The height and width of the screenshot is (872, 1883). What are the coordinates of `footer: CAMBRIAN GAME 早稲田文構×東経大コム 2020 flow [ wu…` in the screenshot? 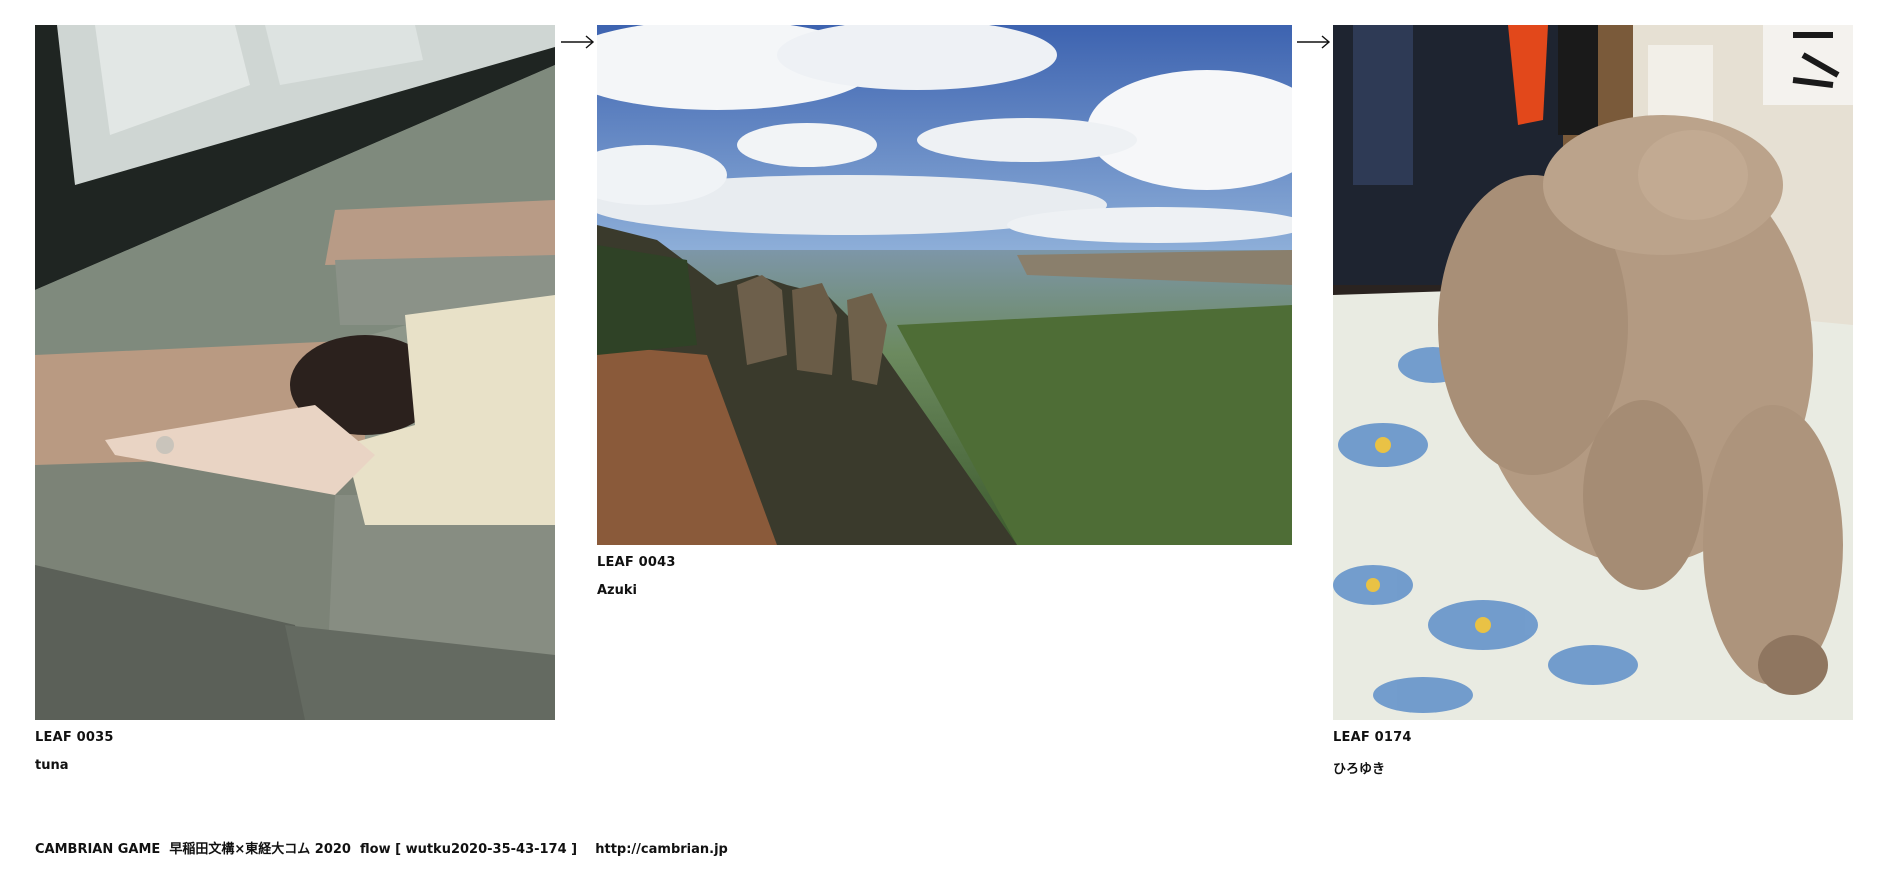 It's located at (381, 847).